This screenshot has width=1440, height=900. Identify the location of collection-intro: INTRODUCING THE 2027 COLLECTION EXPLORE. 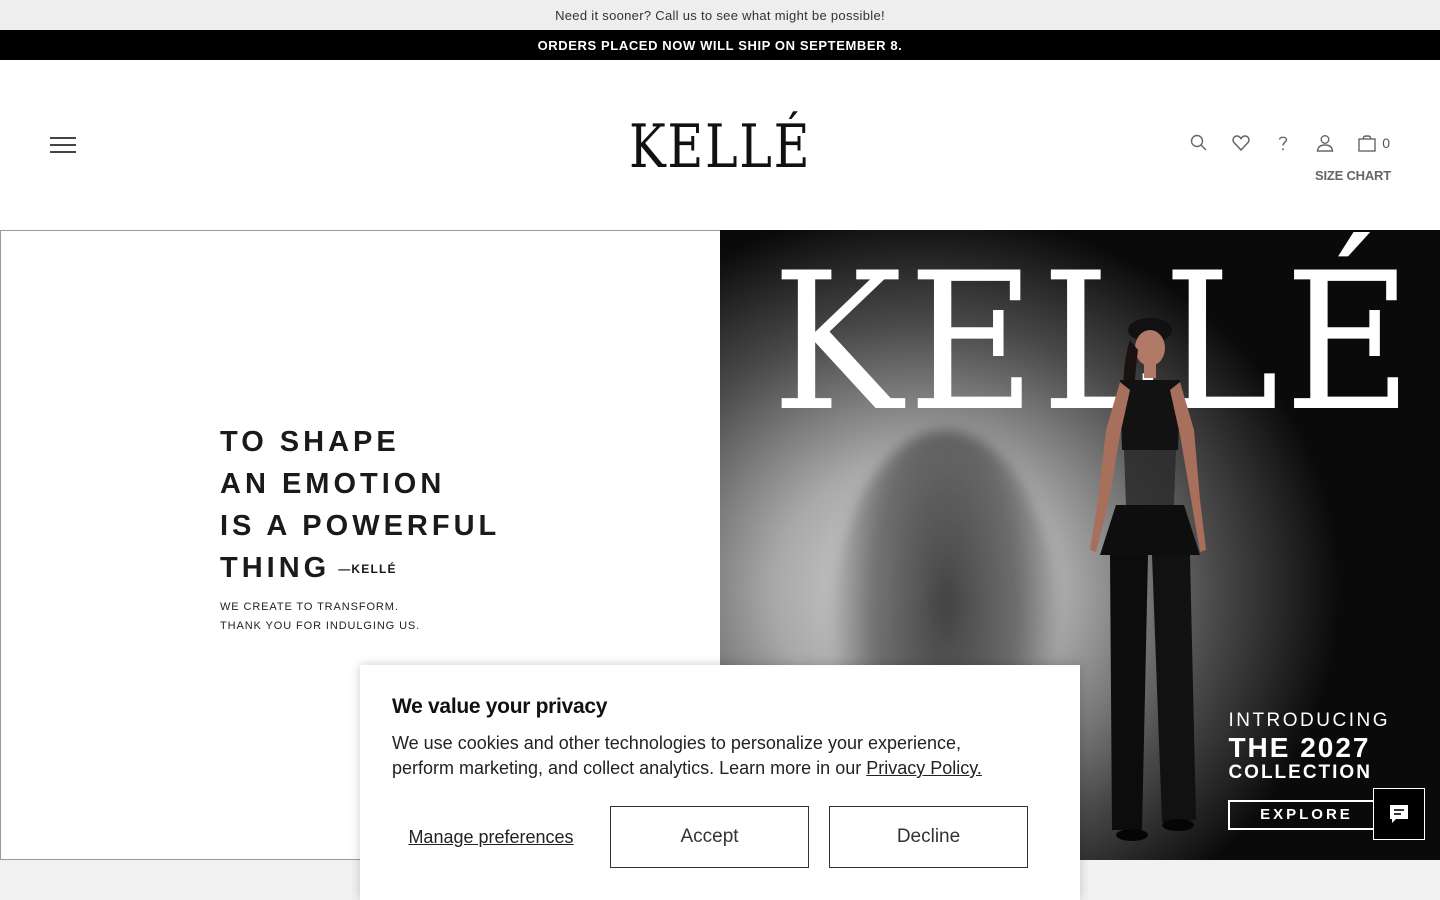
(1309, 770).